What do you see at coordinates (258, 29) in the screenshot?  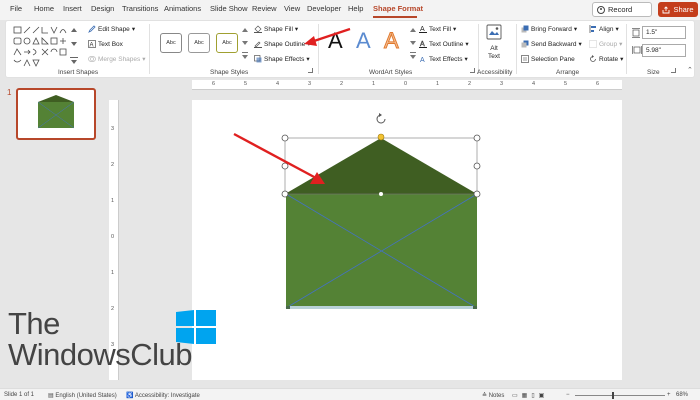 I see `paint-bucket-icon` at bounding box center [258, 29].